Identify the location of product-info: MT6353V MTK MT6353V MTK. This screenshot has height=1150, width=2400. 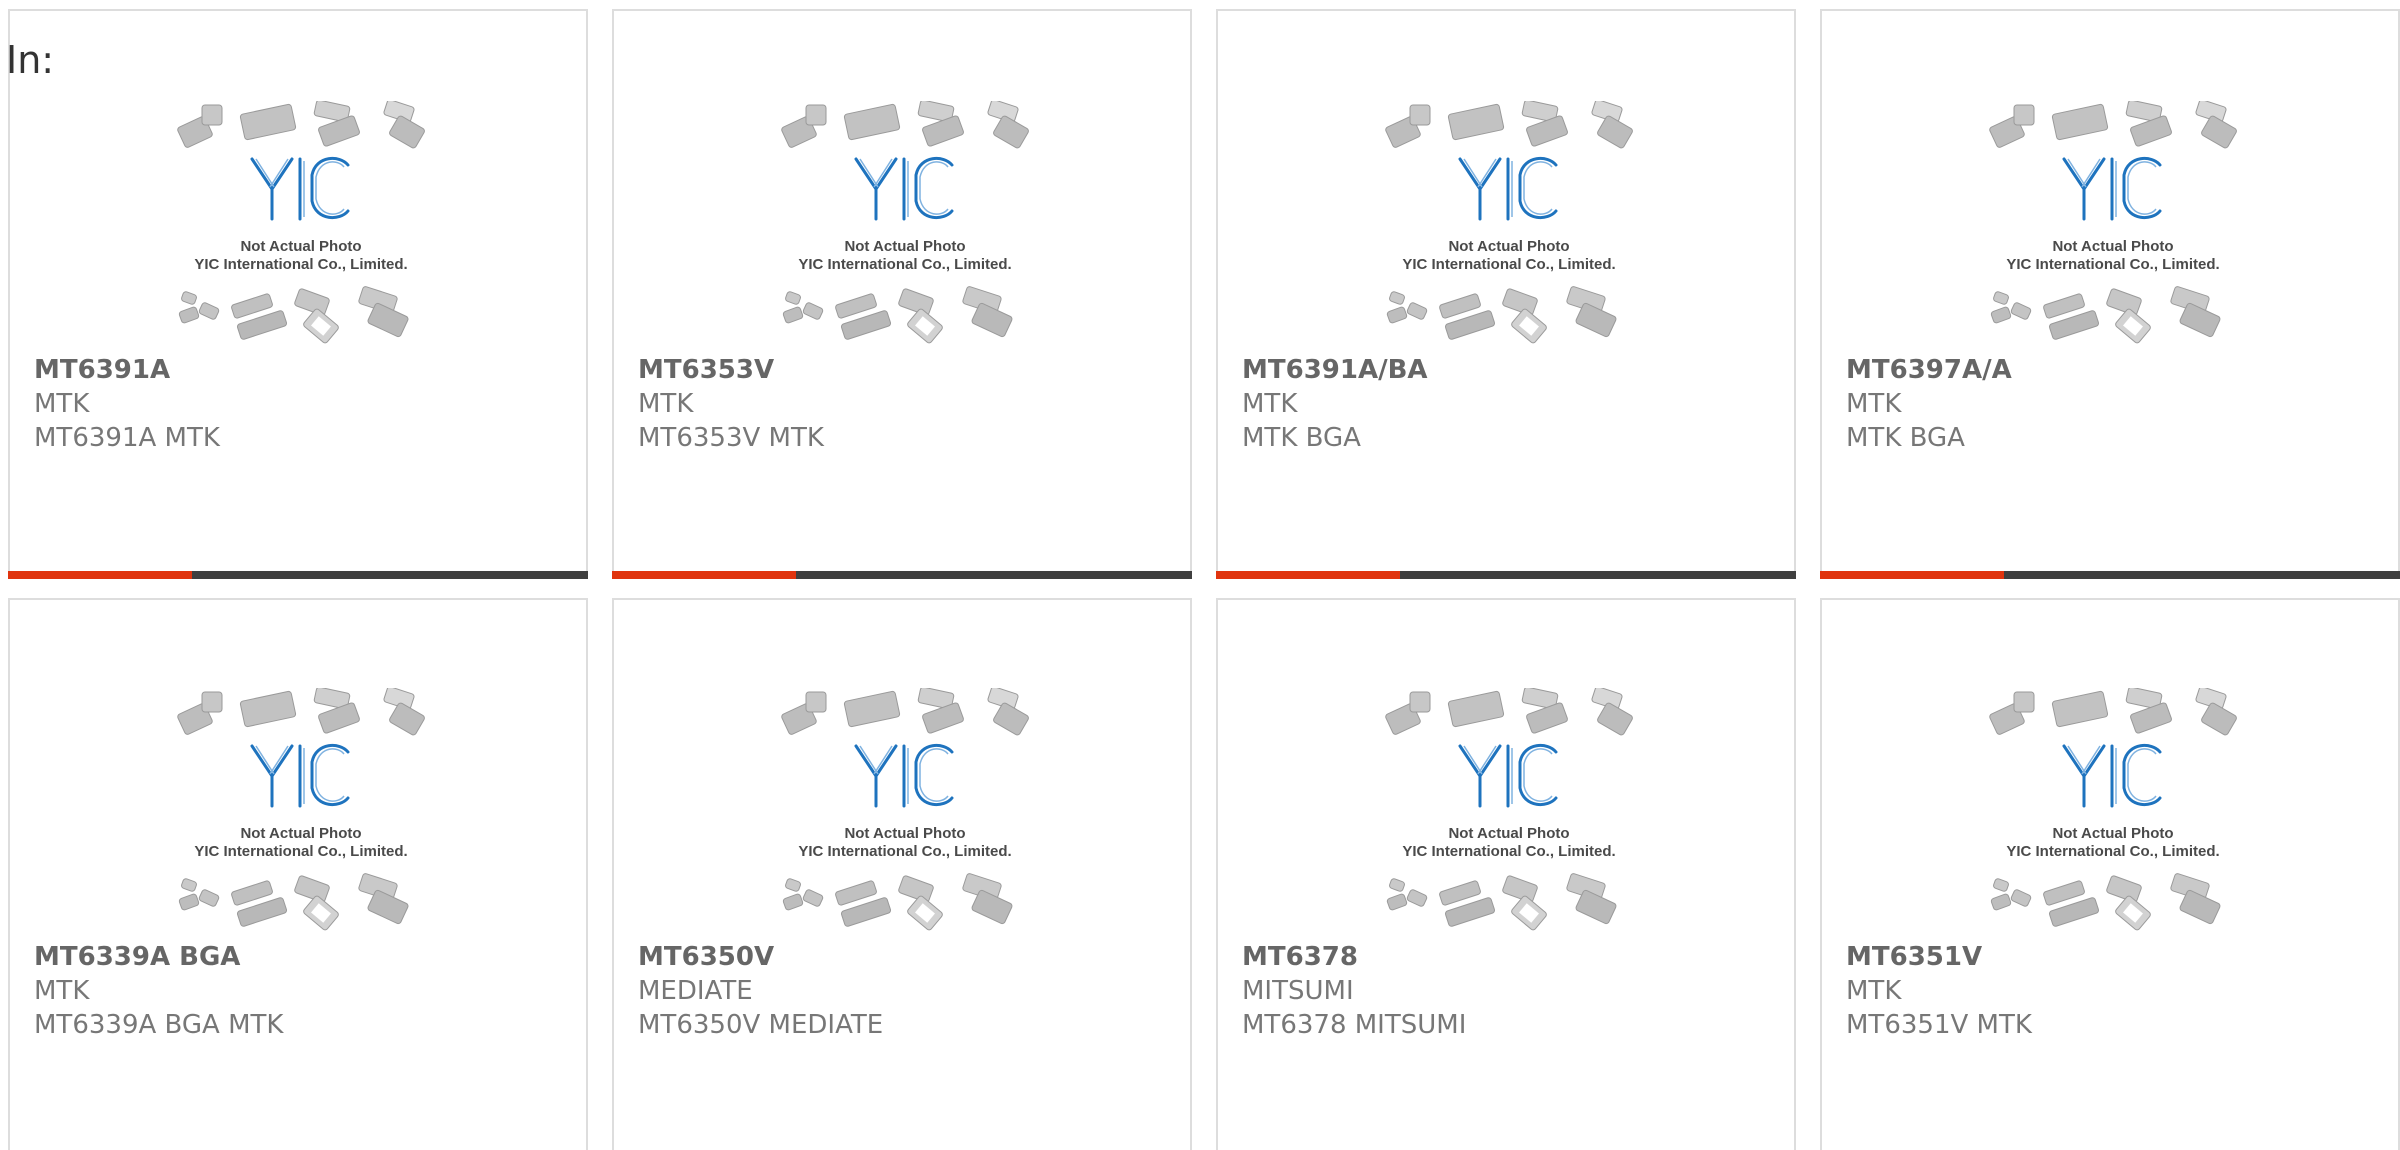
(909, 404).